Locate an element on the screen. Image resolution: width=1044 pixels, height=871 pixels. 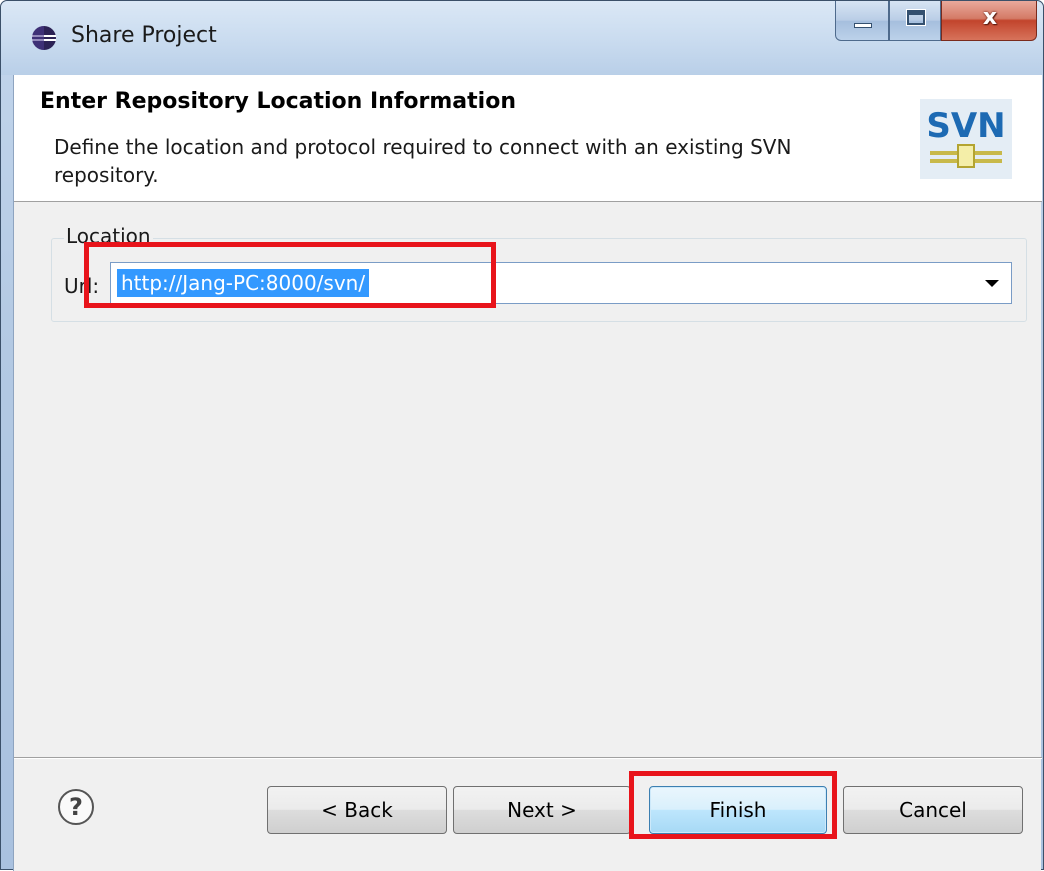
button-bar-separator is located at coordinates (528, 758).